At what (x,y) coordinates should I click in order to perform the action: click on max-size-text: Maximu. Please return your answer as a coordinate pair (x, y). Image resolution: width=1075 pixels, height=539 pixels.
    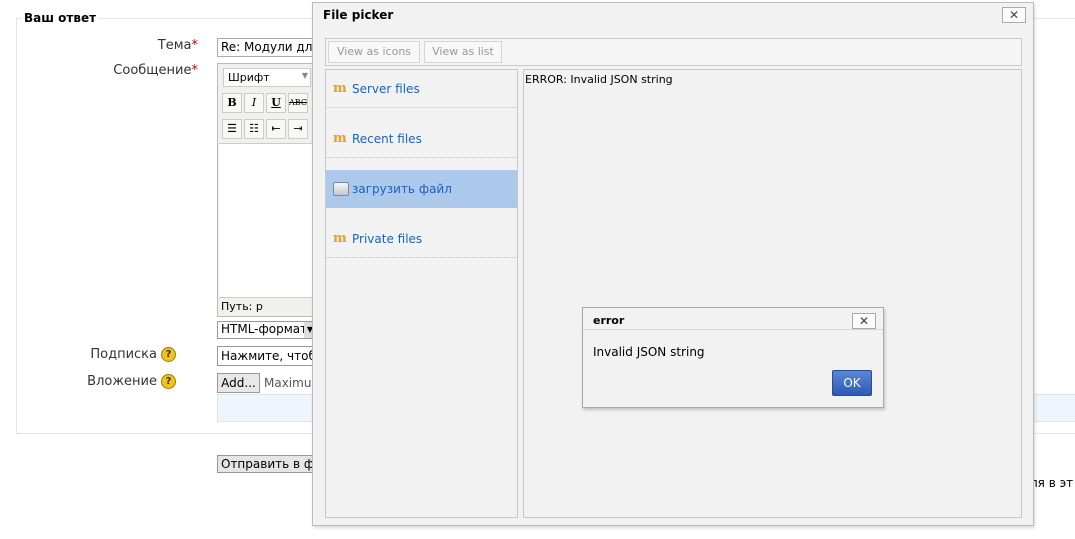
    Looking at the image, I should click on (288, 383).